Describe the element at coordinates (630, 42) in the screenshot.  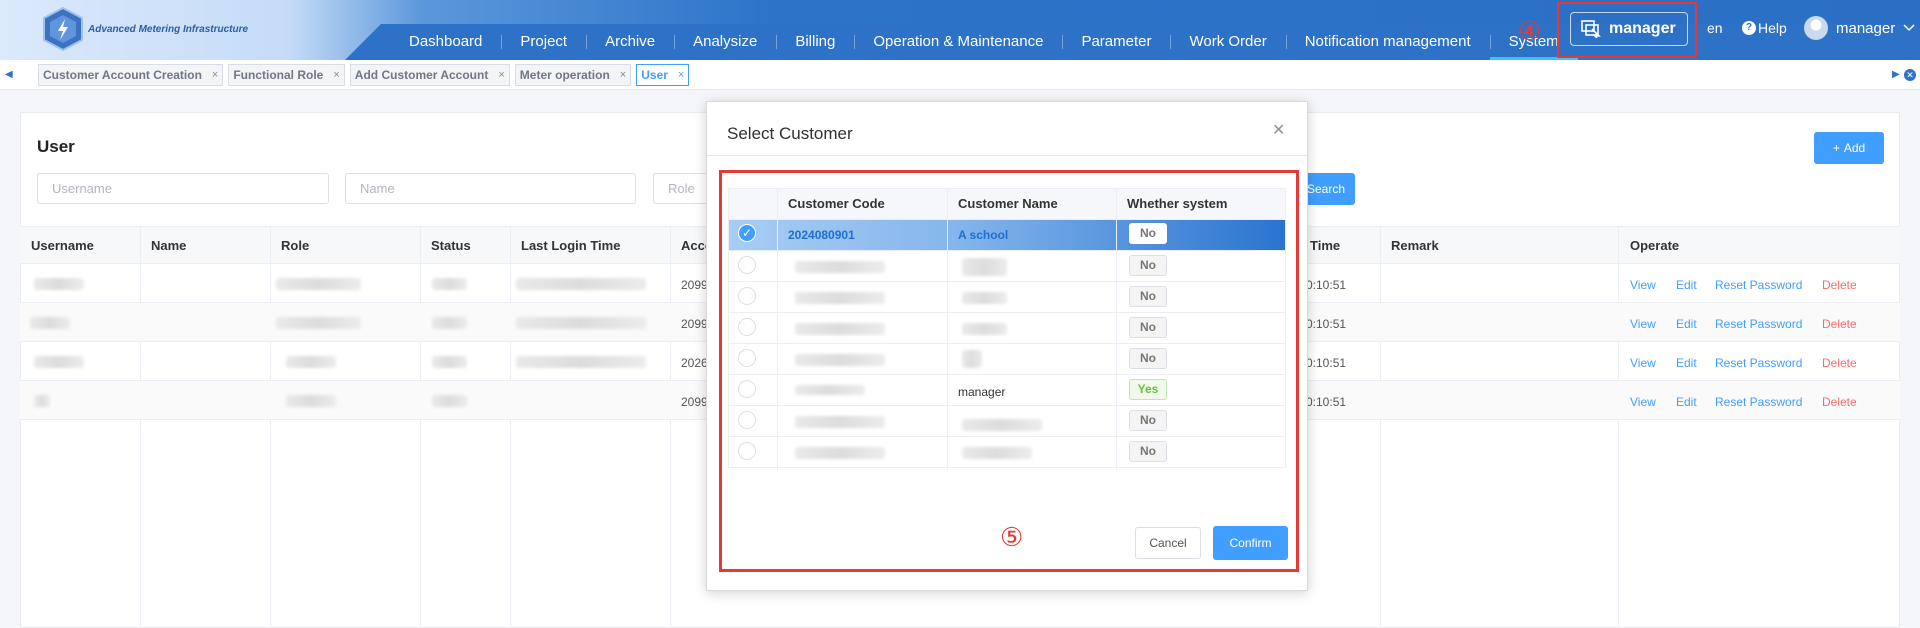
I see `nav-archive: Archive` at that location.